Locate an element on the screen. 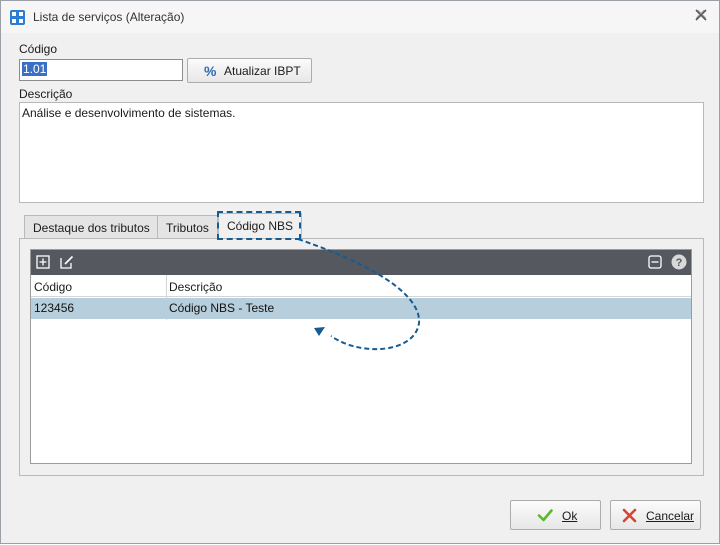 Image resolution: width=720 pixels, height=545 pixels. add-icon is located at coordinates (43, 262).